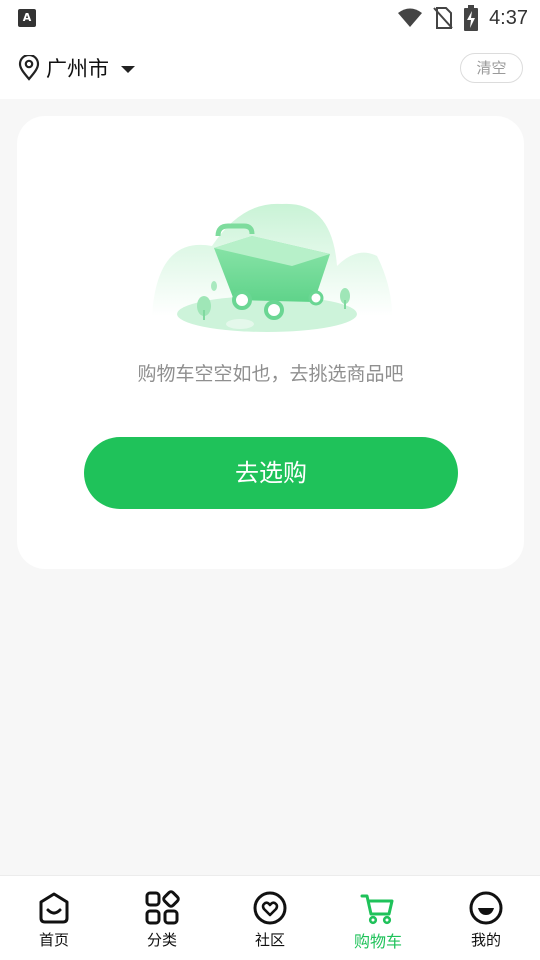 Image resolution: width=540 pixels, height=960 pixels. Describe the element at coordinates (410, 17) in the screenshot. I see `wifi-icon` at that location.